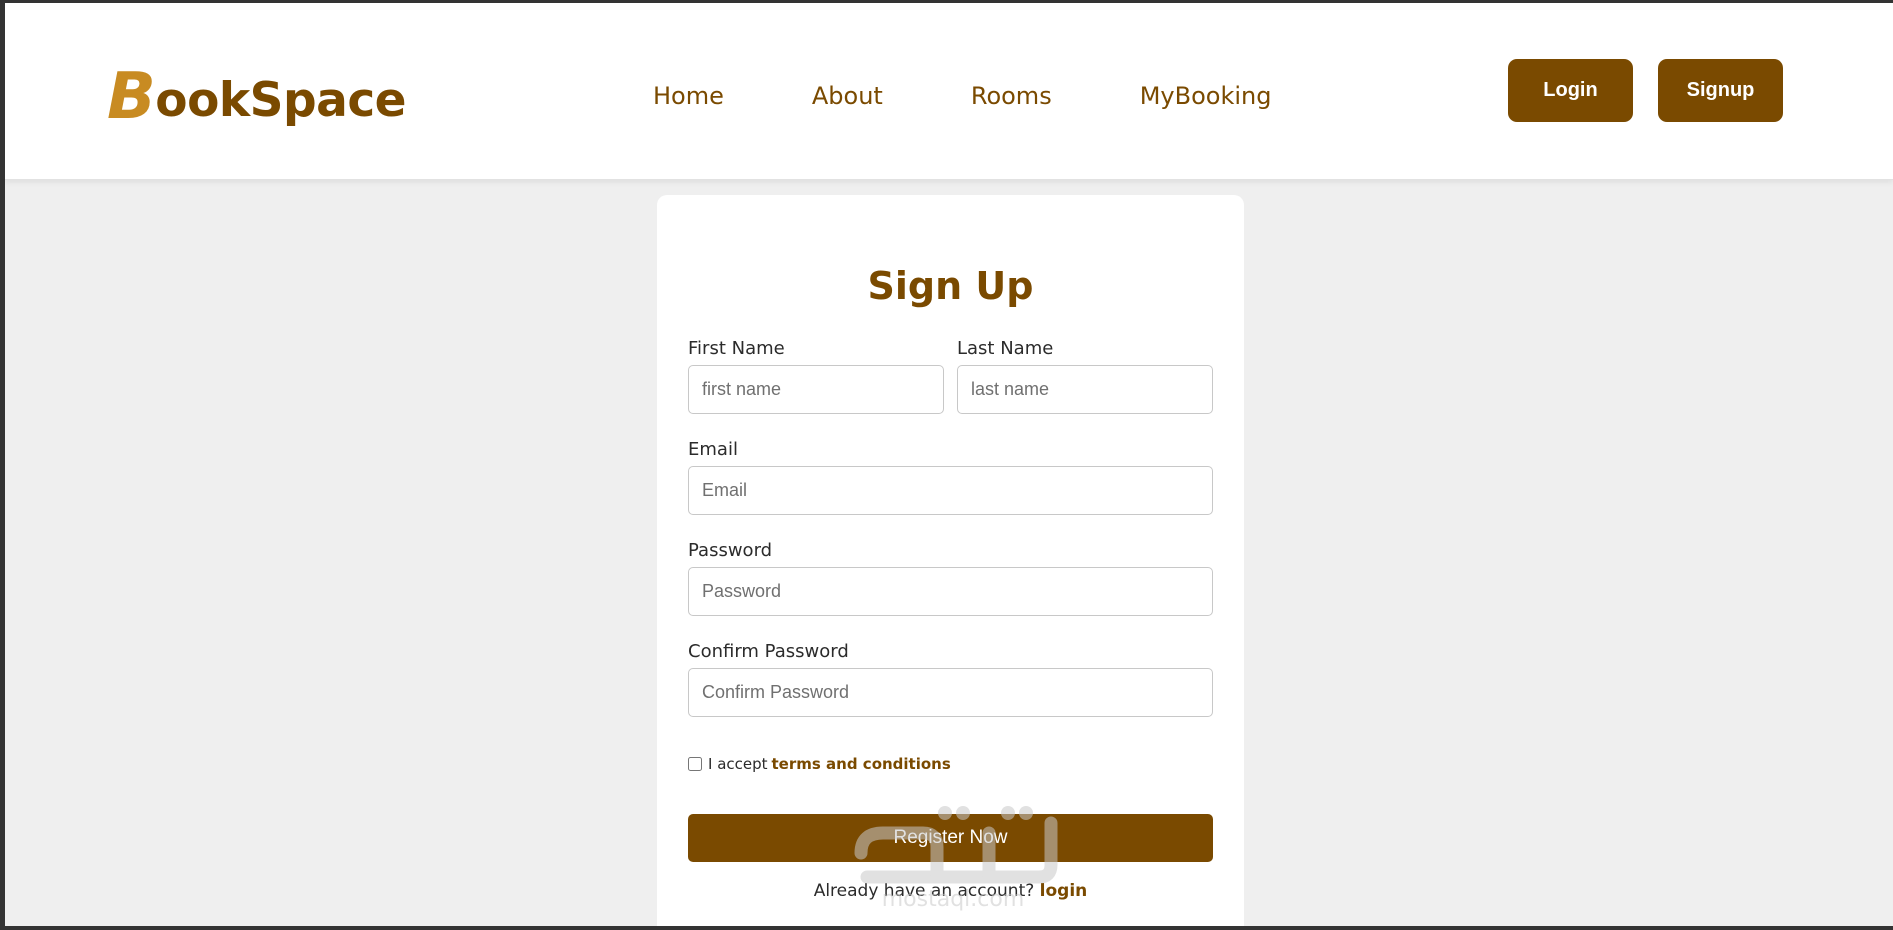 Image resolution: width=1893 pixels, height=930 pixels. I want to click on nav-home: Home, so click(688, 96).